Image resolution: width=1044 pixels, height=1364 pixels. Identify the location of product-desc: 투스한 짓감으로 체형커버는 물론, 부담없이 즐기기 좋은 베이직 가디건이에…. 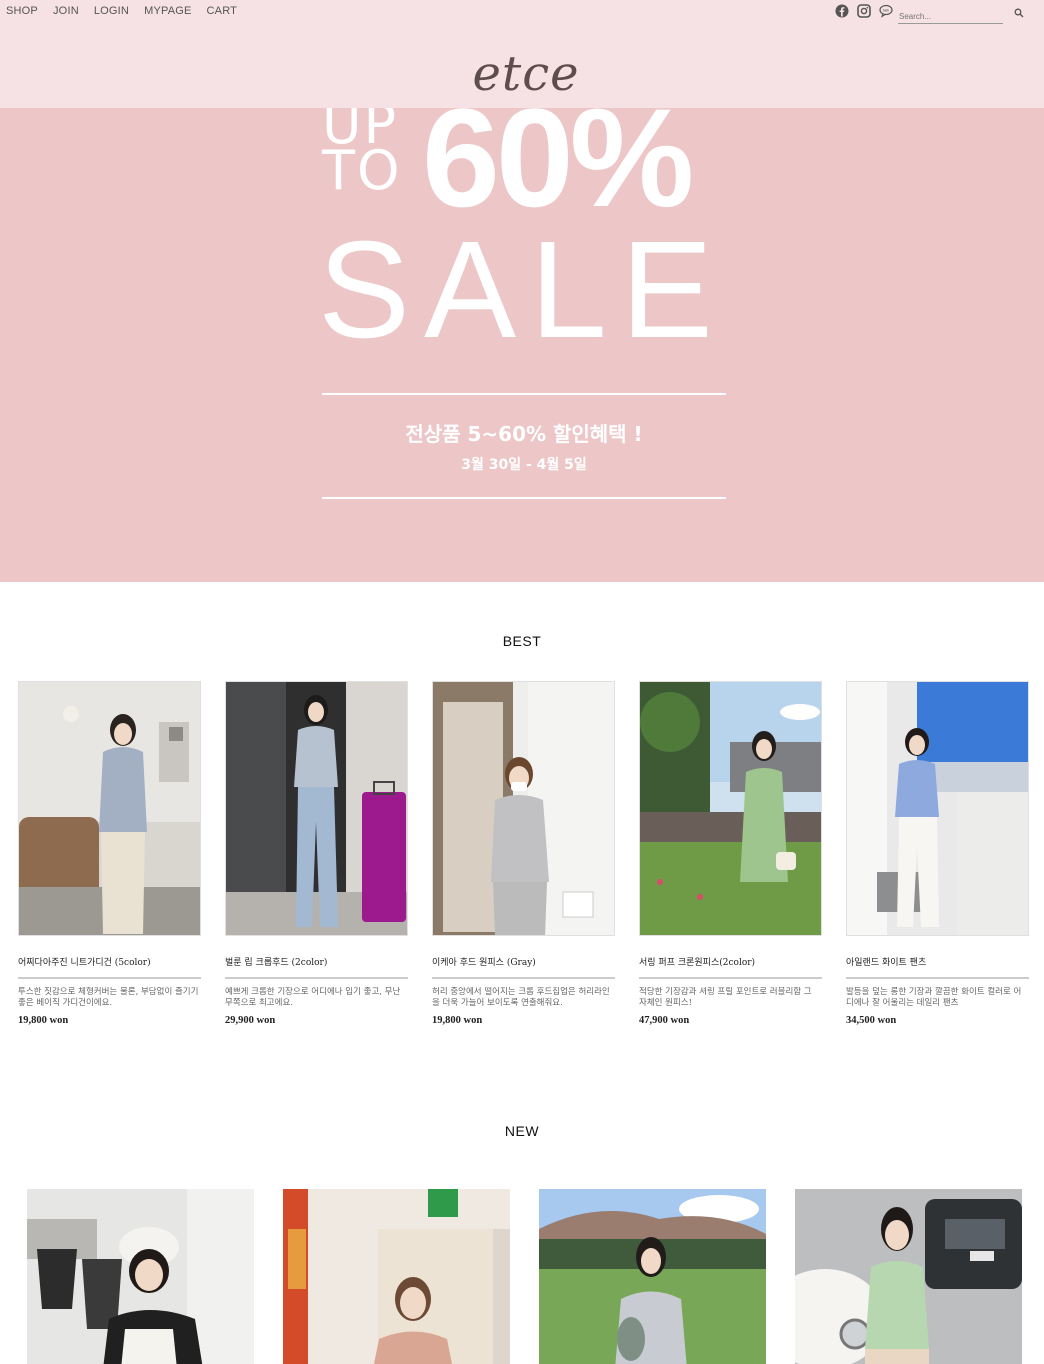
(108, 997).